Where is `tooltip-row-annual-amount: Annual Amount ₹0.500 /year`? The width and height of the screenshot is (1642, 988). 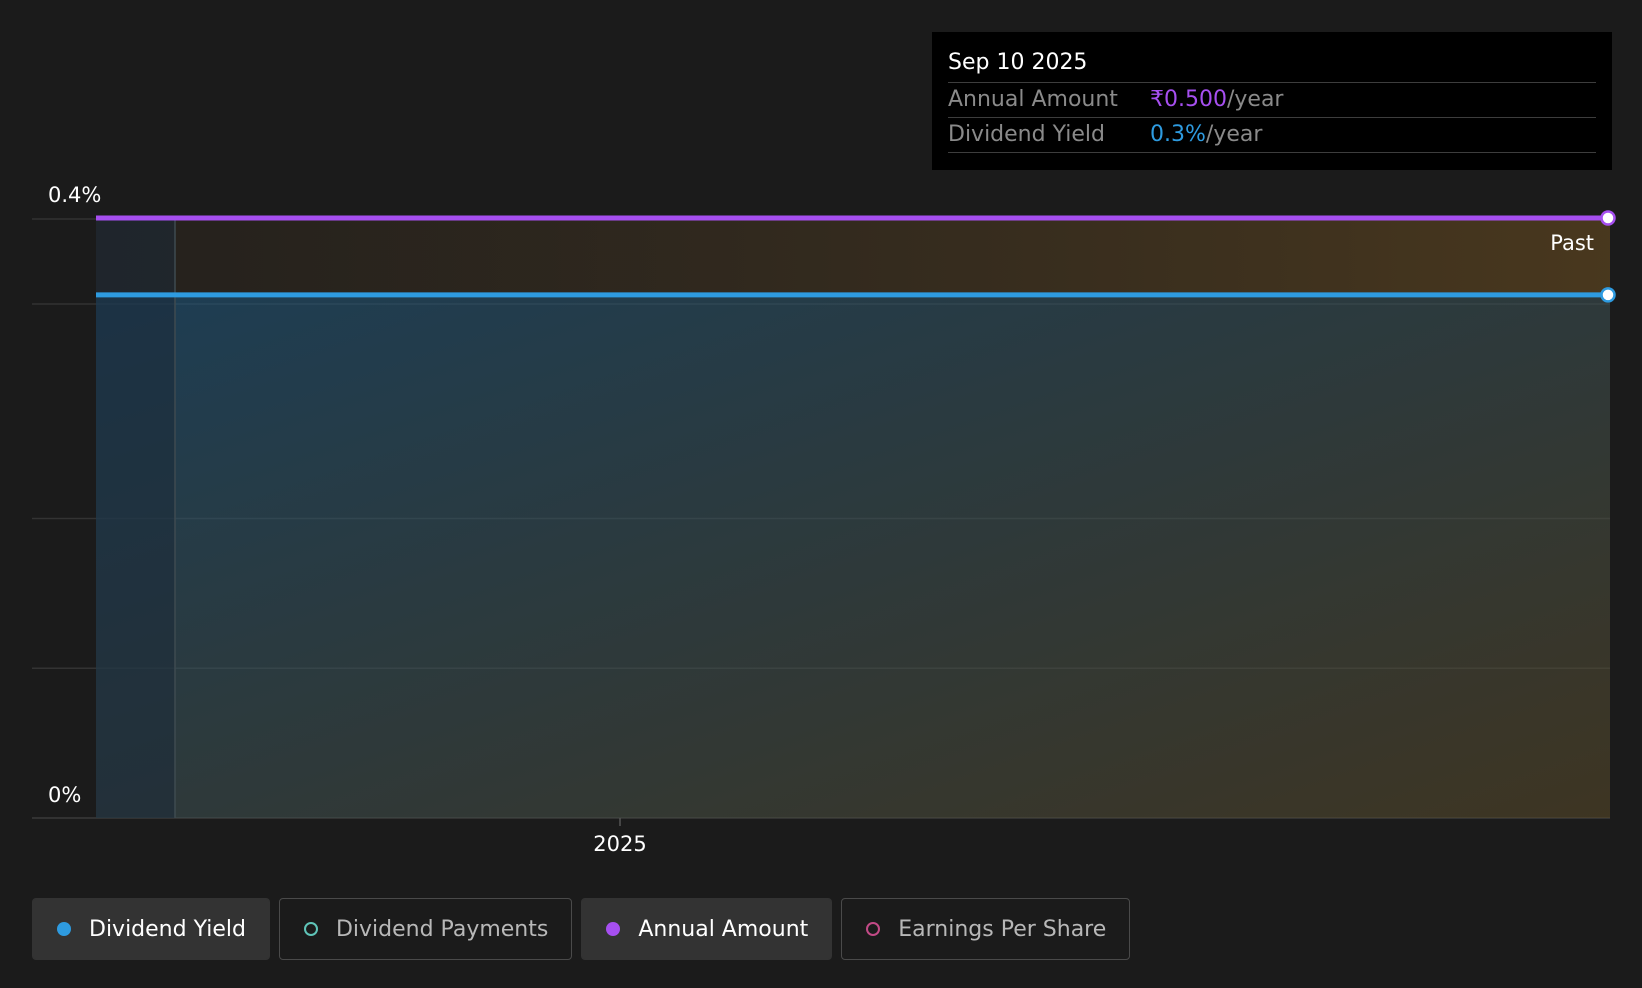 tooltip-row-annual-amount: Annual Amount ₹0.500 /year is located at coordinates (1272, 100).